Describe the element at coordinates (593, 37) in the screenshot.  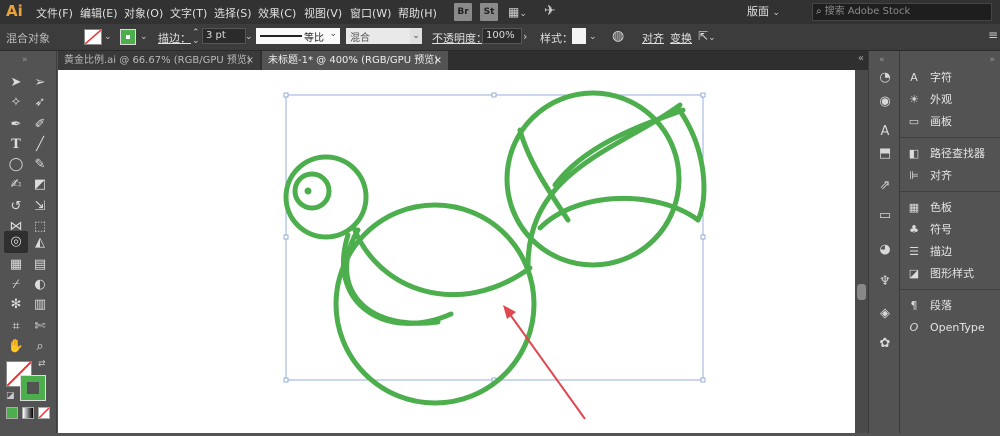
I see `style-dropdown-icon: ⌄` at that location.